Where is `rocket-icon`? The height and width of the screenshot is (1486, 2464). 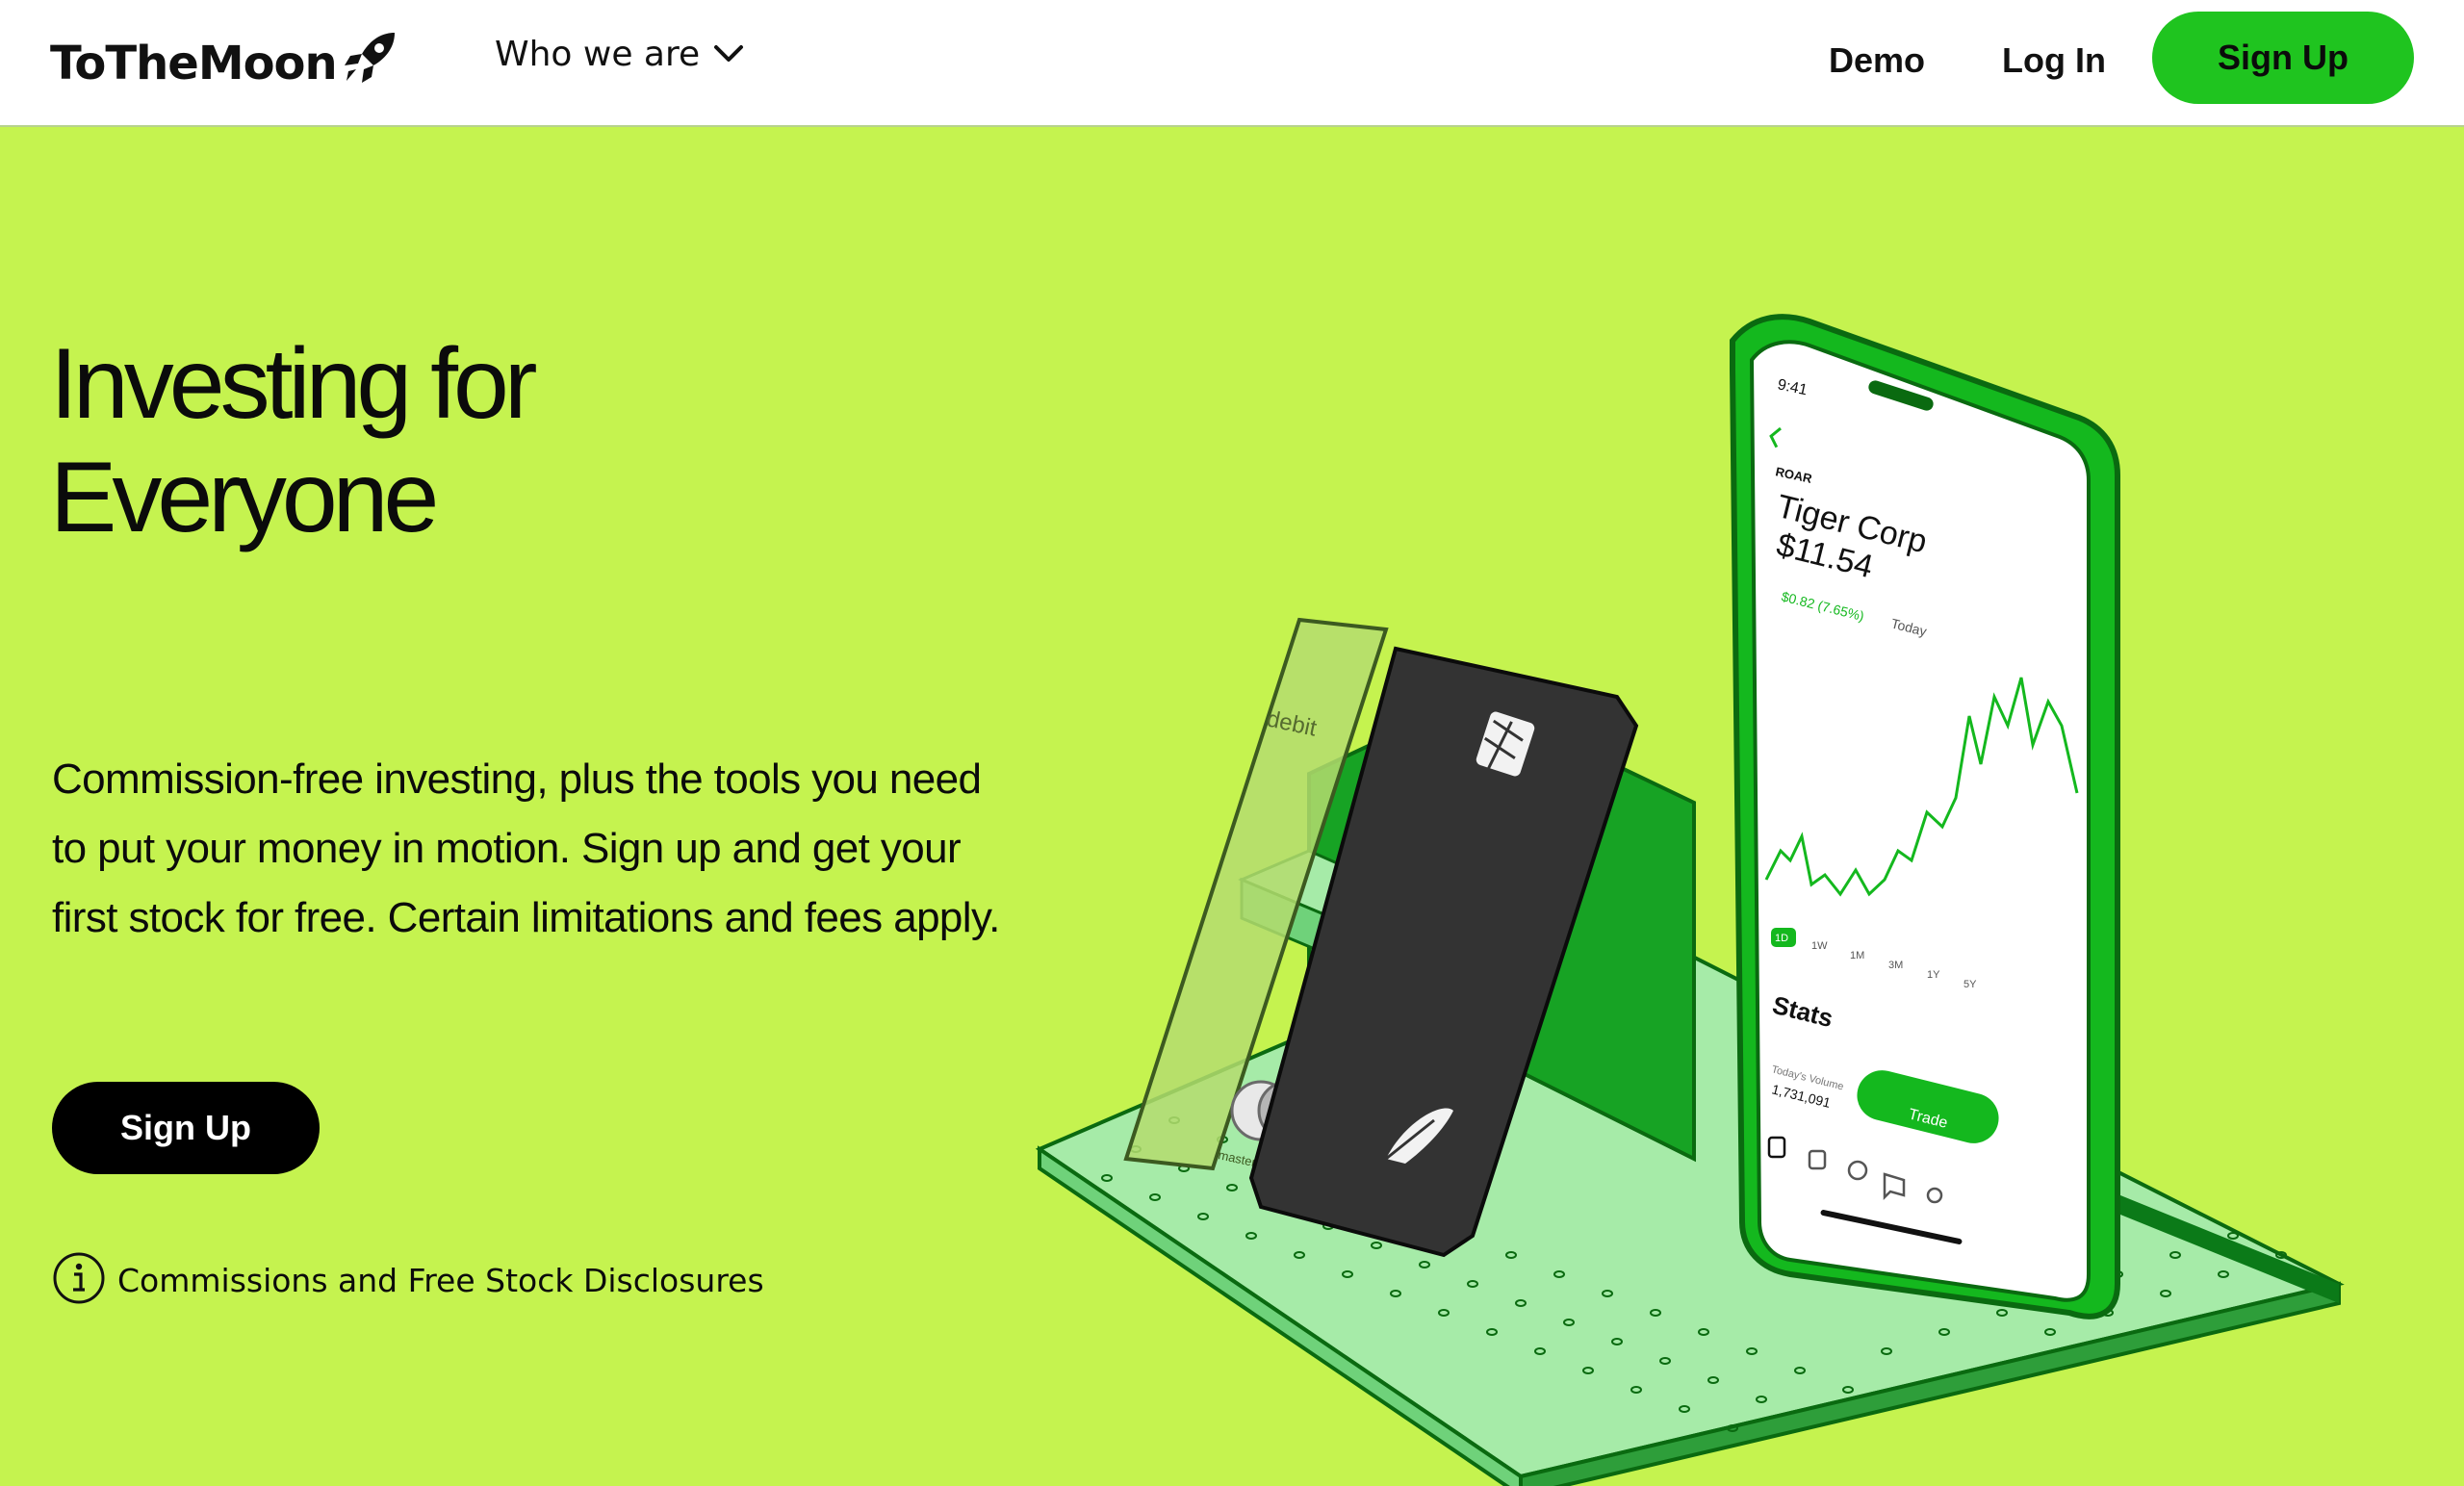
rocket-icon is located at coordinates (370, 59).